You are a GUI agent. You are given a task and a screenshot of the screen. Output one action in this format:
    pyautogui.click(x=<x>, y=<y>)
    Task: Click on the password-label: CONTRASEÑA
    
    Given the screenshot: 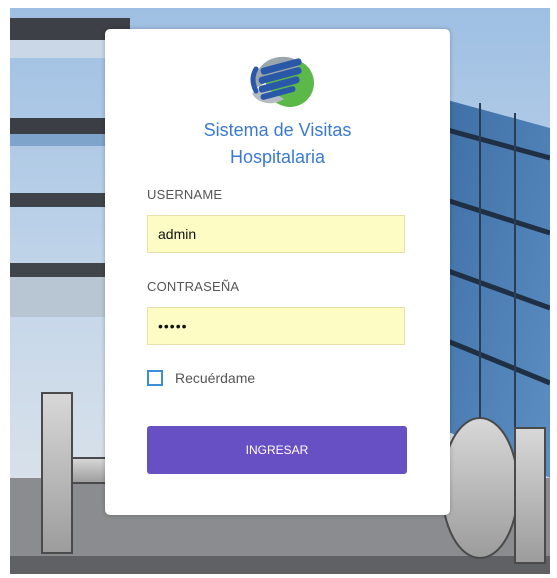 What is the action you would take?
    pyautogui.click(x=193, y=286)
    